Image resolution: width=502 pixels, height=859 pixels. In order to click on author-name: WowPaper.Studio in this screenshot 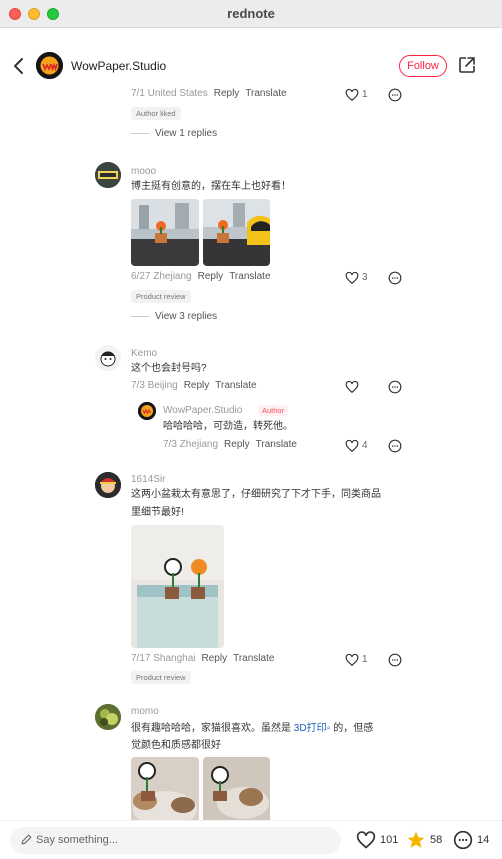, I will do `click(118, 66)`.